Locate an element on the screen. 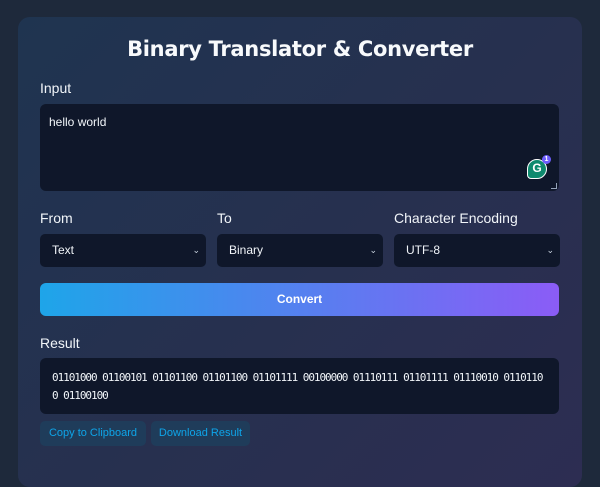 The height and width of the screenshot is (487, 600). input-text: hello world is located at coordinates (78, 122).